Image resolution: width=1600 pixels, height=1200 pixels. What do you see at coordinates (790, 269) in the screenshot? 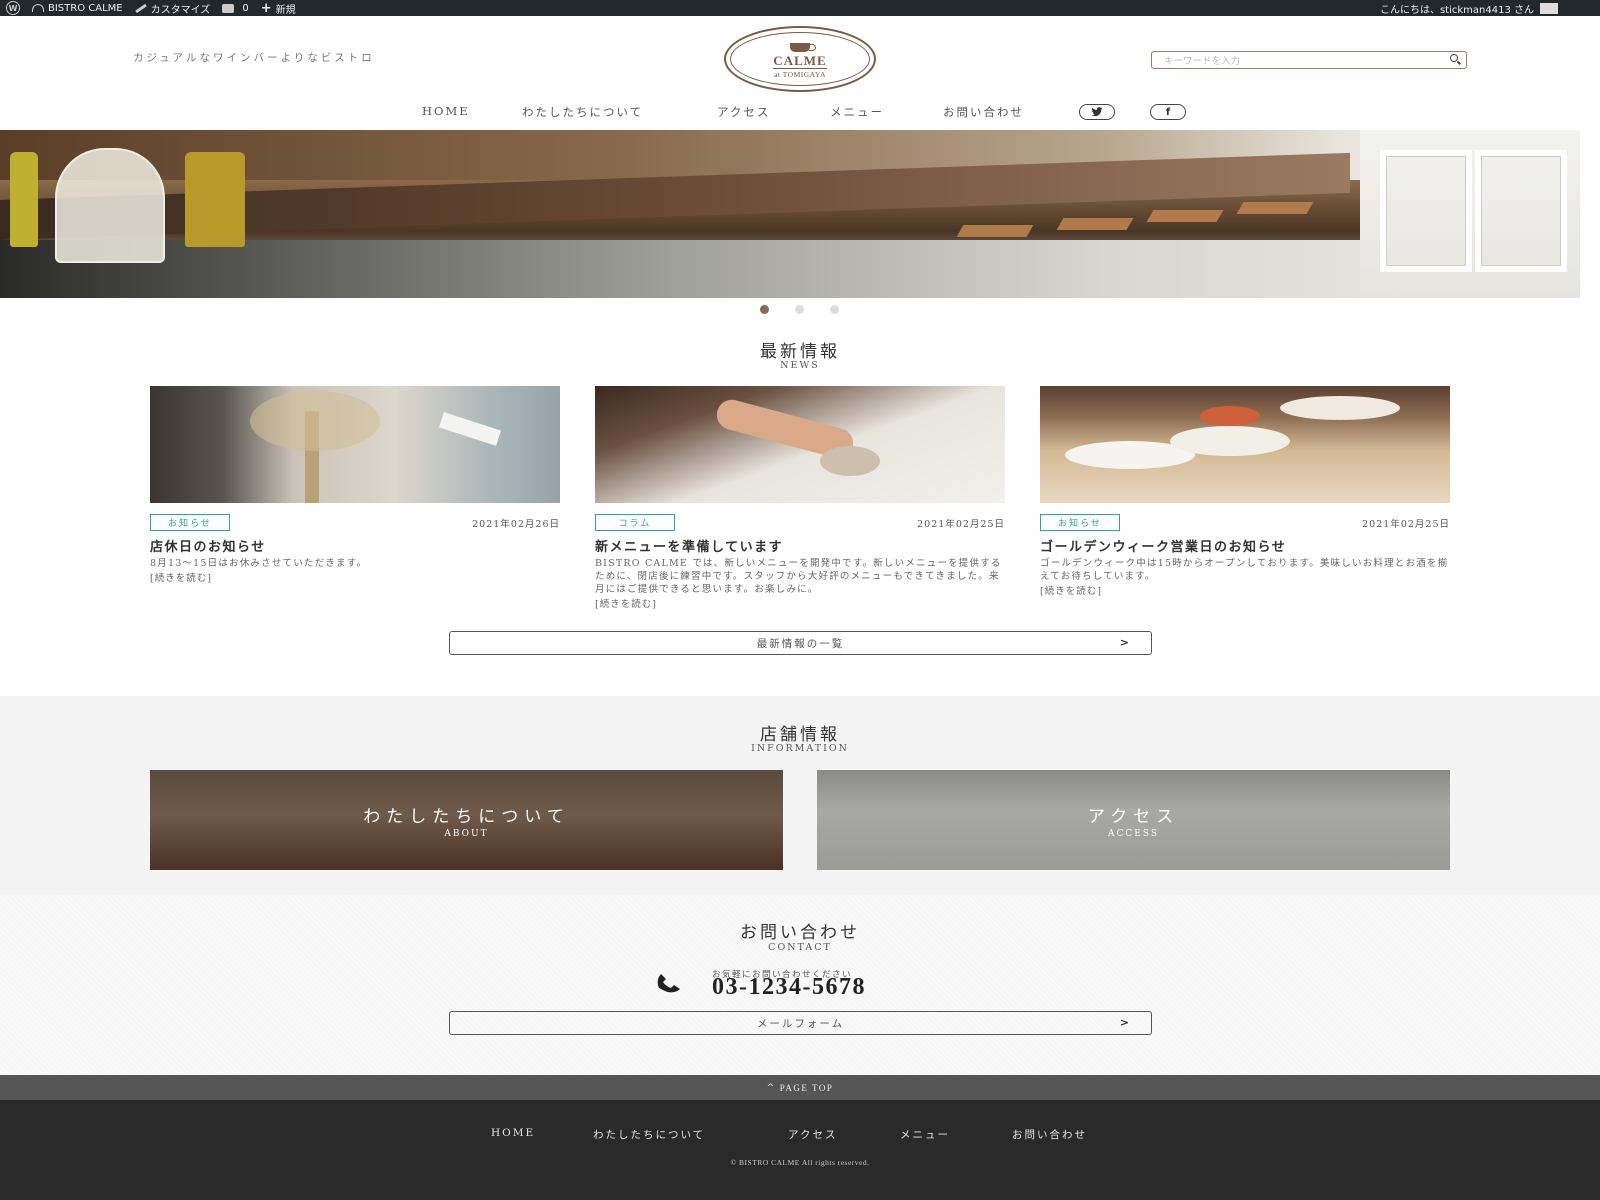
I see `hero-floor` at bounding box center [790, 269].